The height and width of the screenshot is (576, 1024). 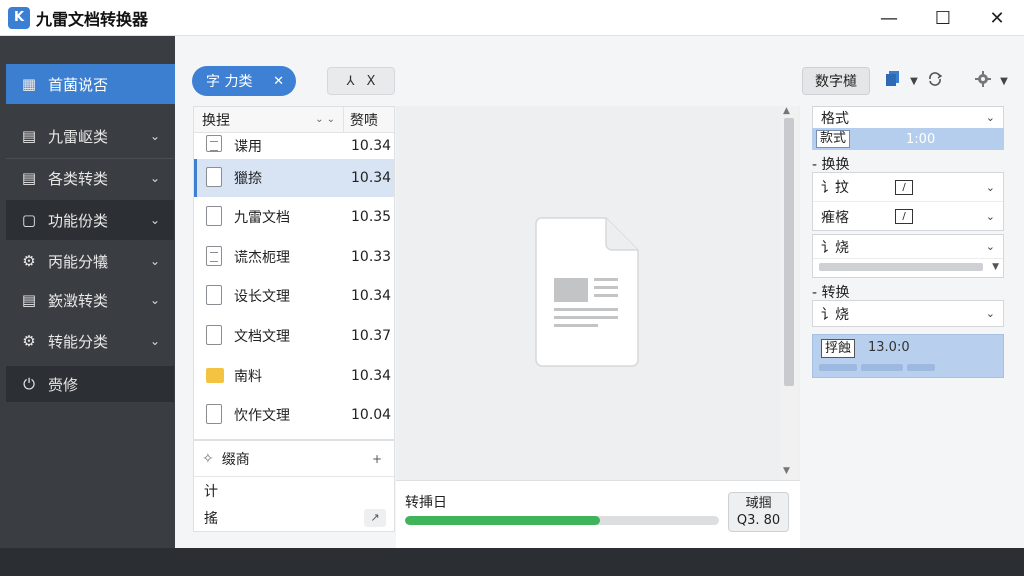 I want to click on preview-scrollbar: ▲ ▼, so click(x=789, y=293).